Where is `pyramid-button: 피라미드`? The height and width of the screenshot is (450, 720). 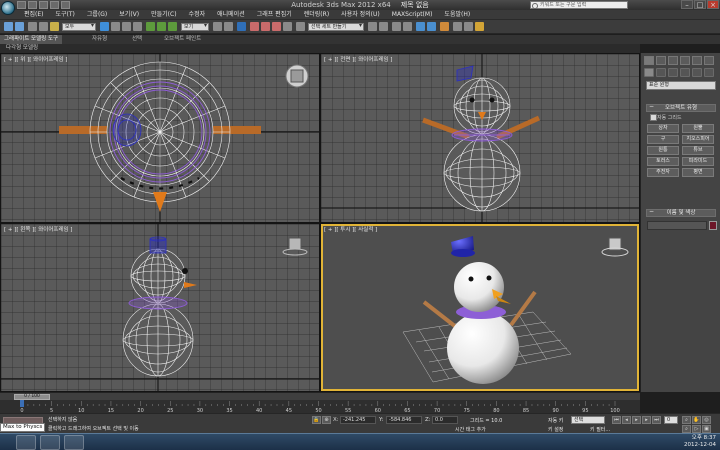
pyramid-button: 피라미드 is located at coordinates (698, 161).